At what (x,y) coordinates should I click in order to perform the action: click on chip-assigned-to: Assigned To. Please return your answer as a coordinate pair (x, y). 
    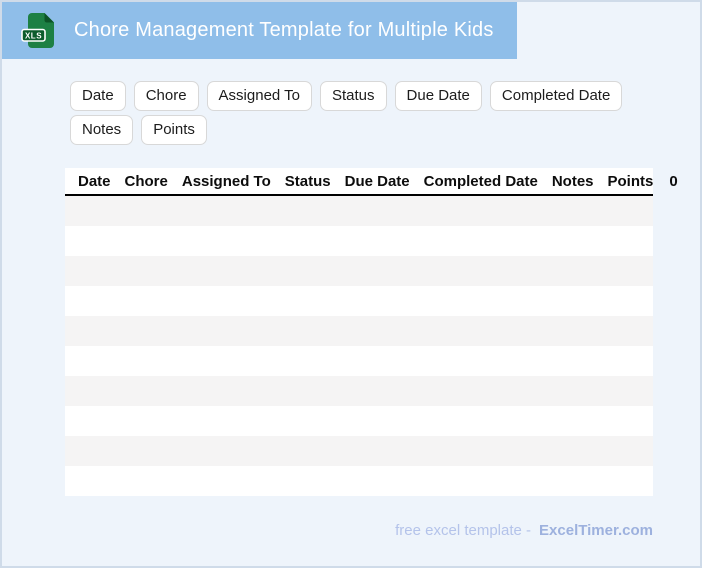
    Looking at the image, I should click on (259, 96).